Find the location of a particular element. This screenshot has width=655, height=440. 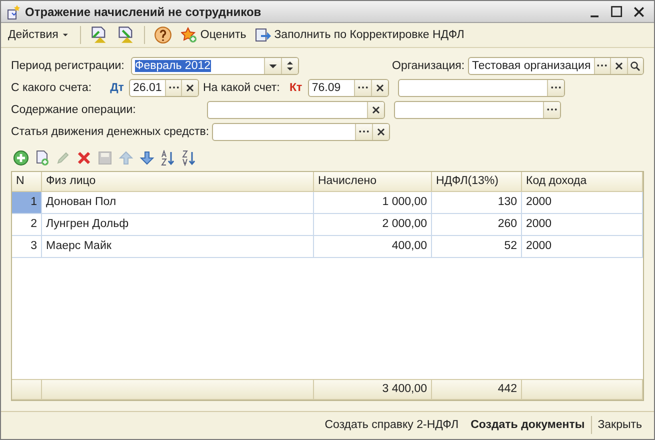

document-plus-icon is located at coordinates (42, 158).